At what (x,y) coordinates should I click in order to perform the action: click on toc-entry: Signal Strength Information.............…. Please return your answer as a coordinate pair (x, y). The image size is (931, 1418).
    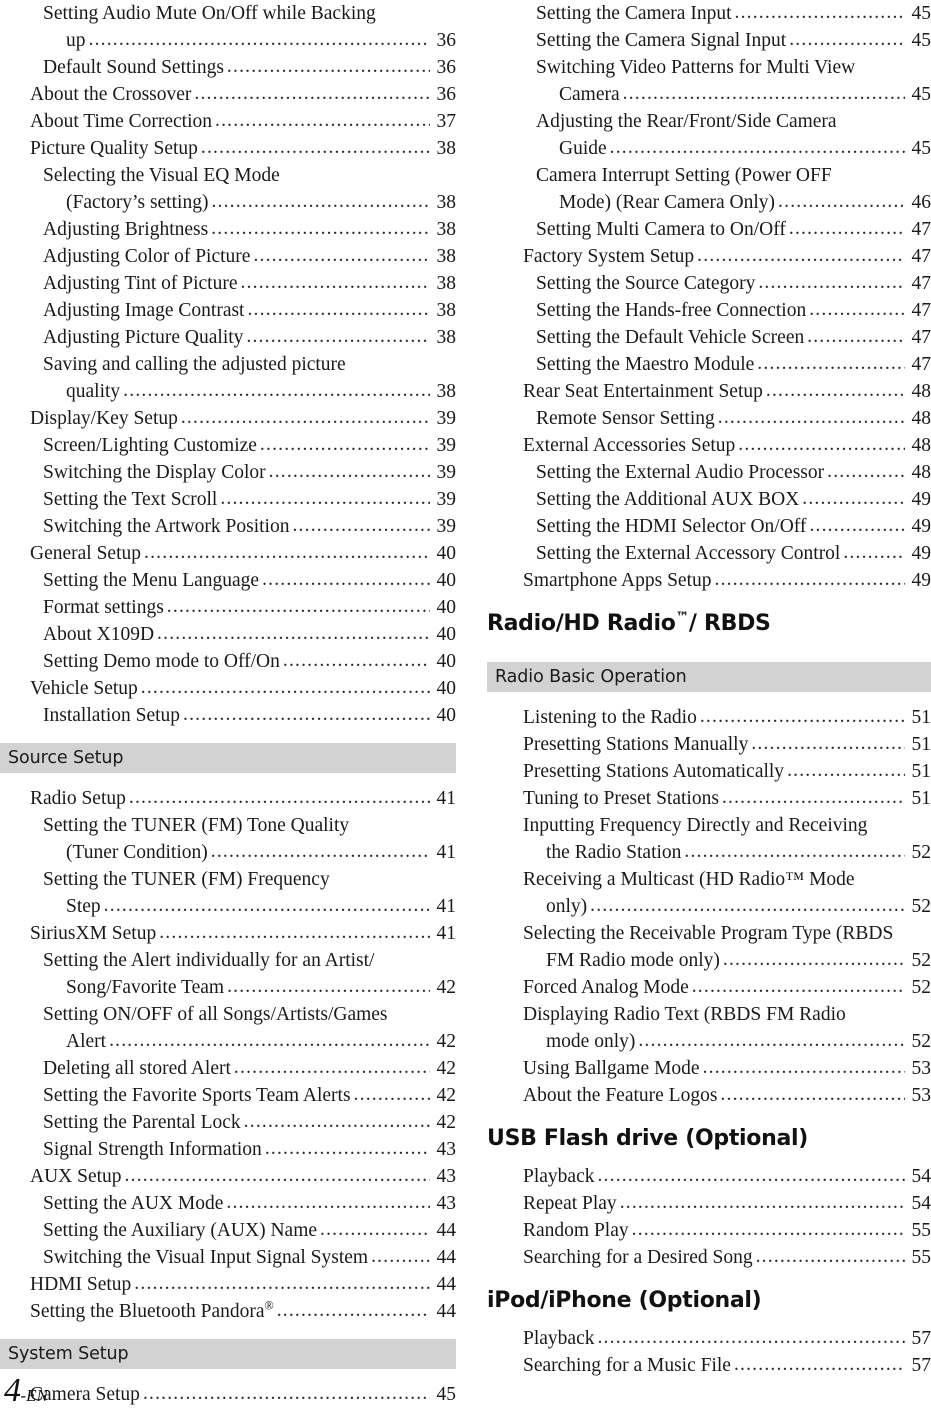
    Looking at the image, I should click on (228, 1149).